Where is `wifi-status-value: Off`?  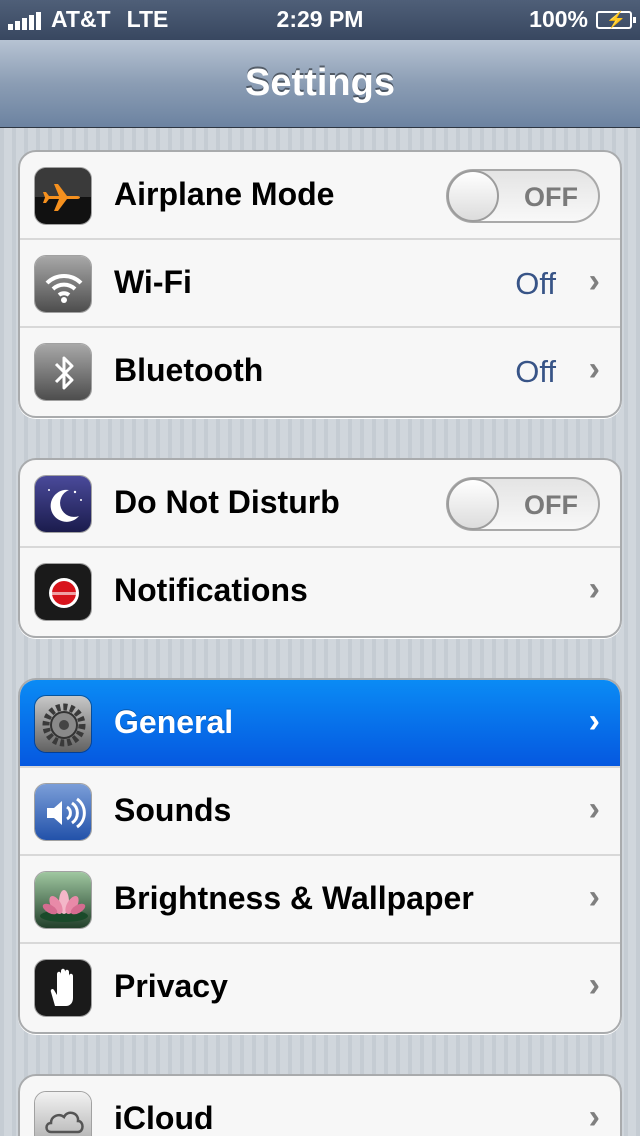
wifi-status-value: Off is located at coordinates (535, 283).